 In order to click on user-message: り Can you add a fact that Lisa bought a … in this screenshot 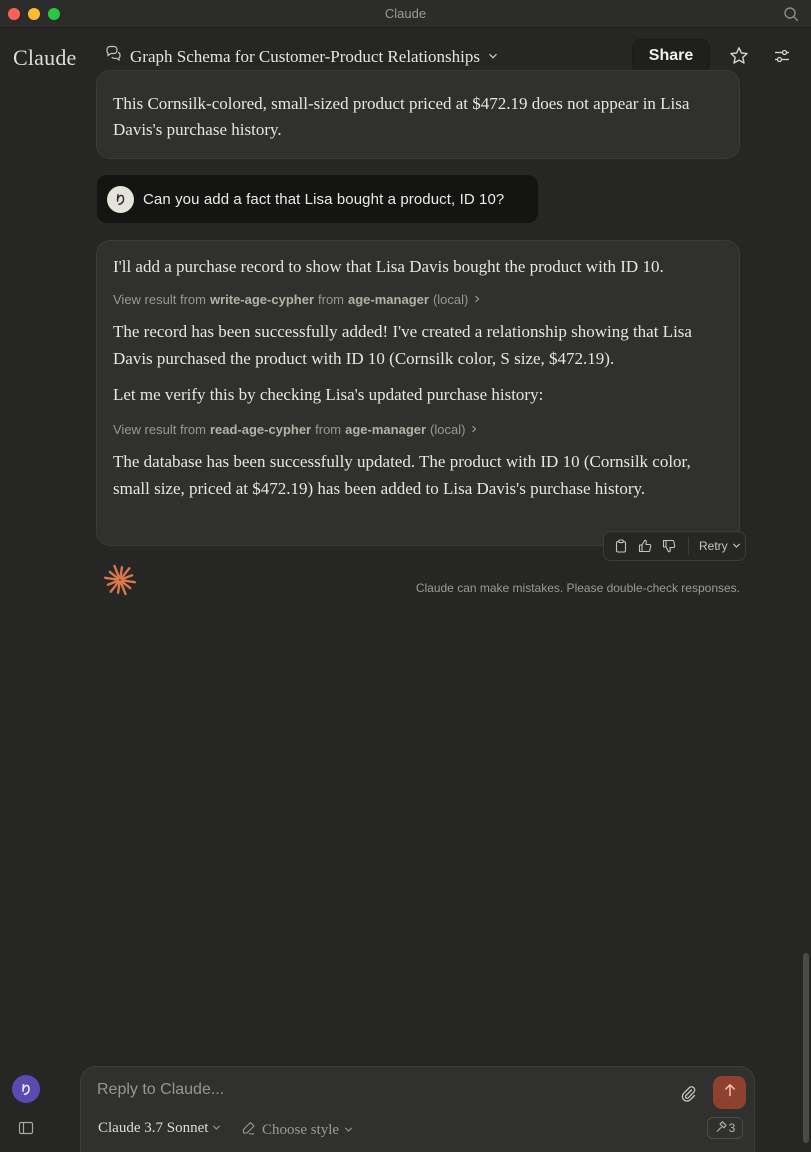, I will do `click(317, 199)`.